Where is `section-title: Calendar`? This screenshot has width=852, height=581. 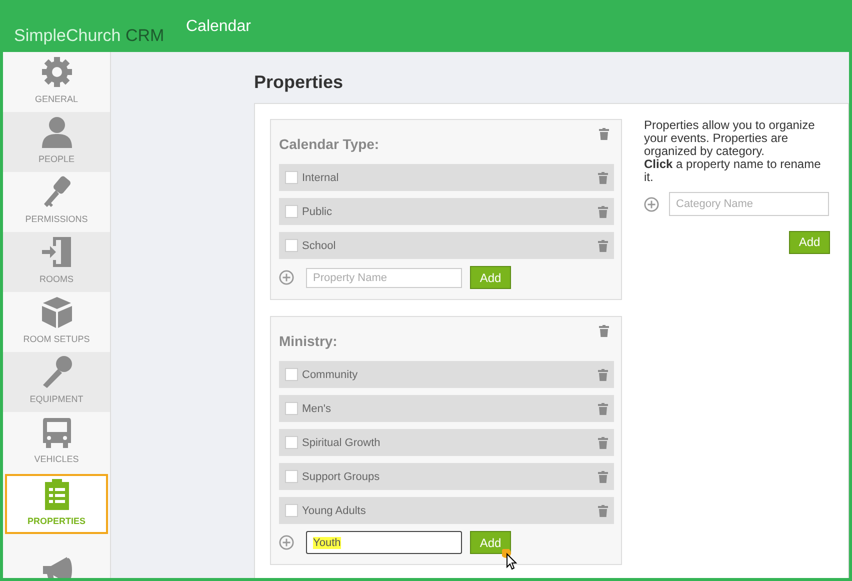
section-title: Calendar is located at coordinates (218, 27).